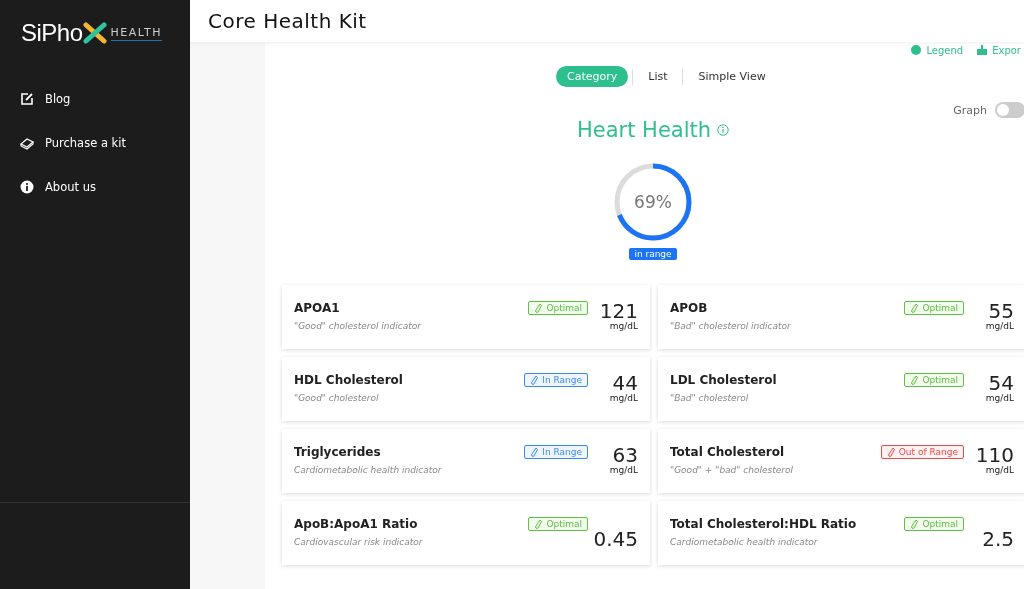  I want to click on marker-name: LDL Cholesterol, so click(724, 380).